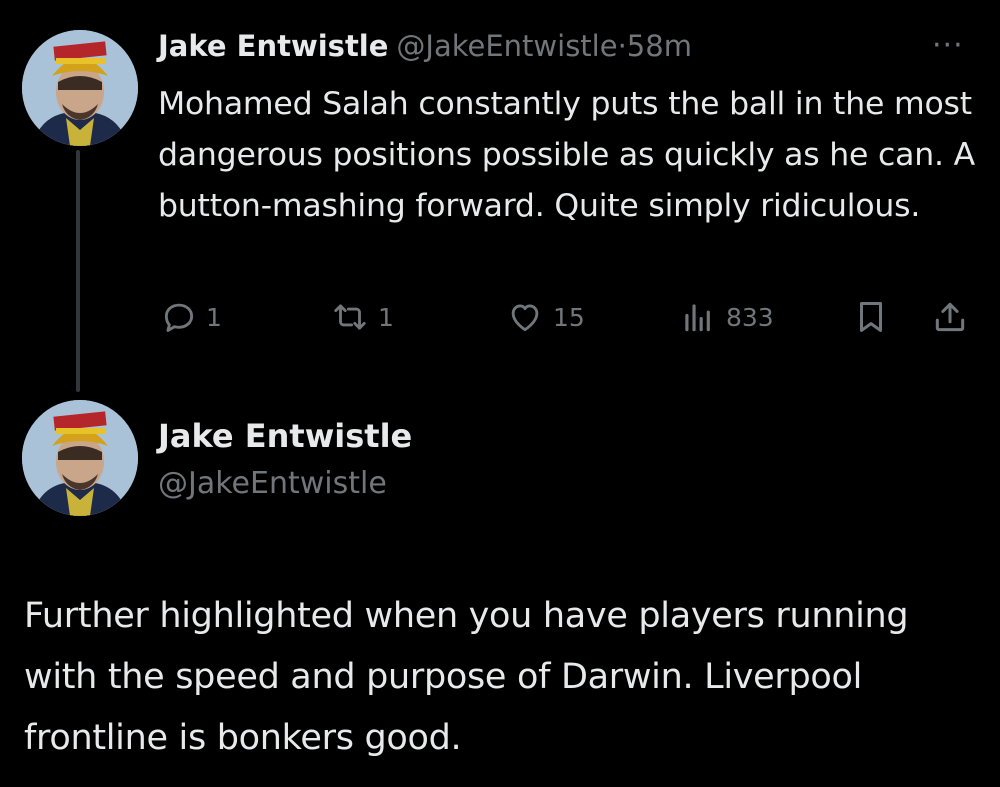 The width and height of the screenshot is (1000, 787). Describe the element at coordinates (78, 271) in the screenshot. I see `thread-line` at that location.